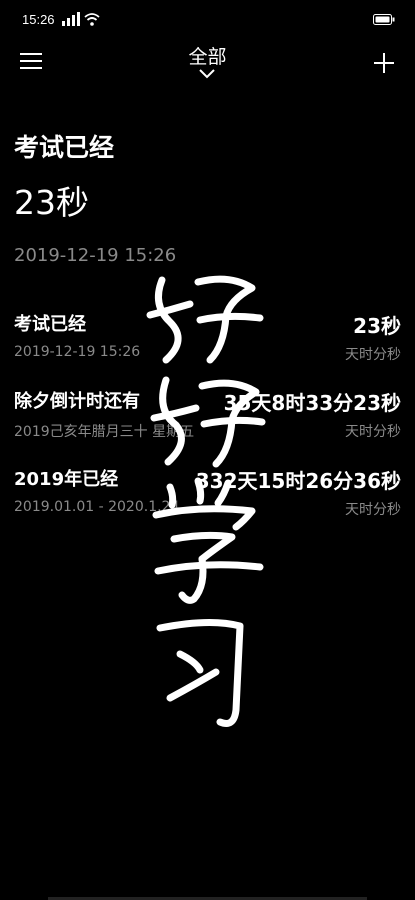 The image size is (415, 900). Describe the element at coordinates (95, 255) in the screenshot. I see `hero-date: 2019-12-19 15:26` at that location.